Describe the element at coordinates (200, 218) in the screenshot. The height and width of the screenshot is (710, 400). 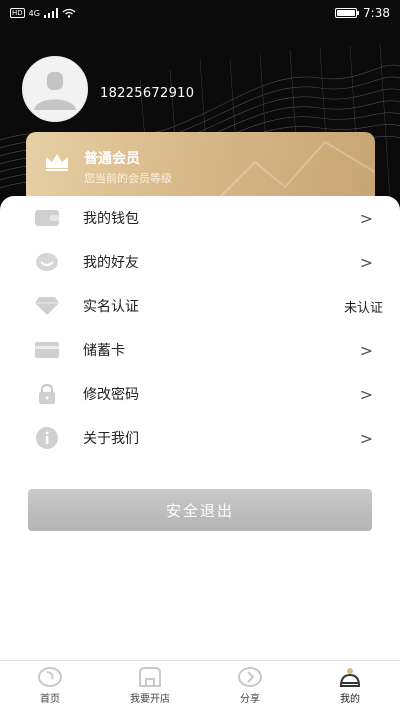
I see `menu-item-wallet: 我的钱包 >` at that location.